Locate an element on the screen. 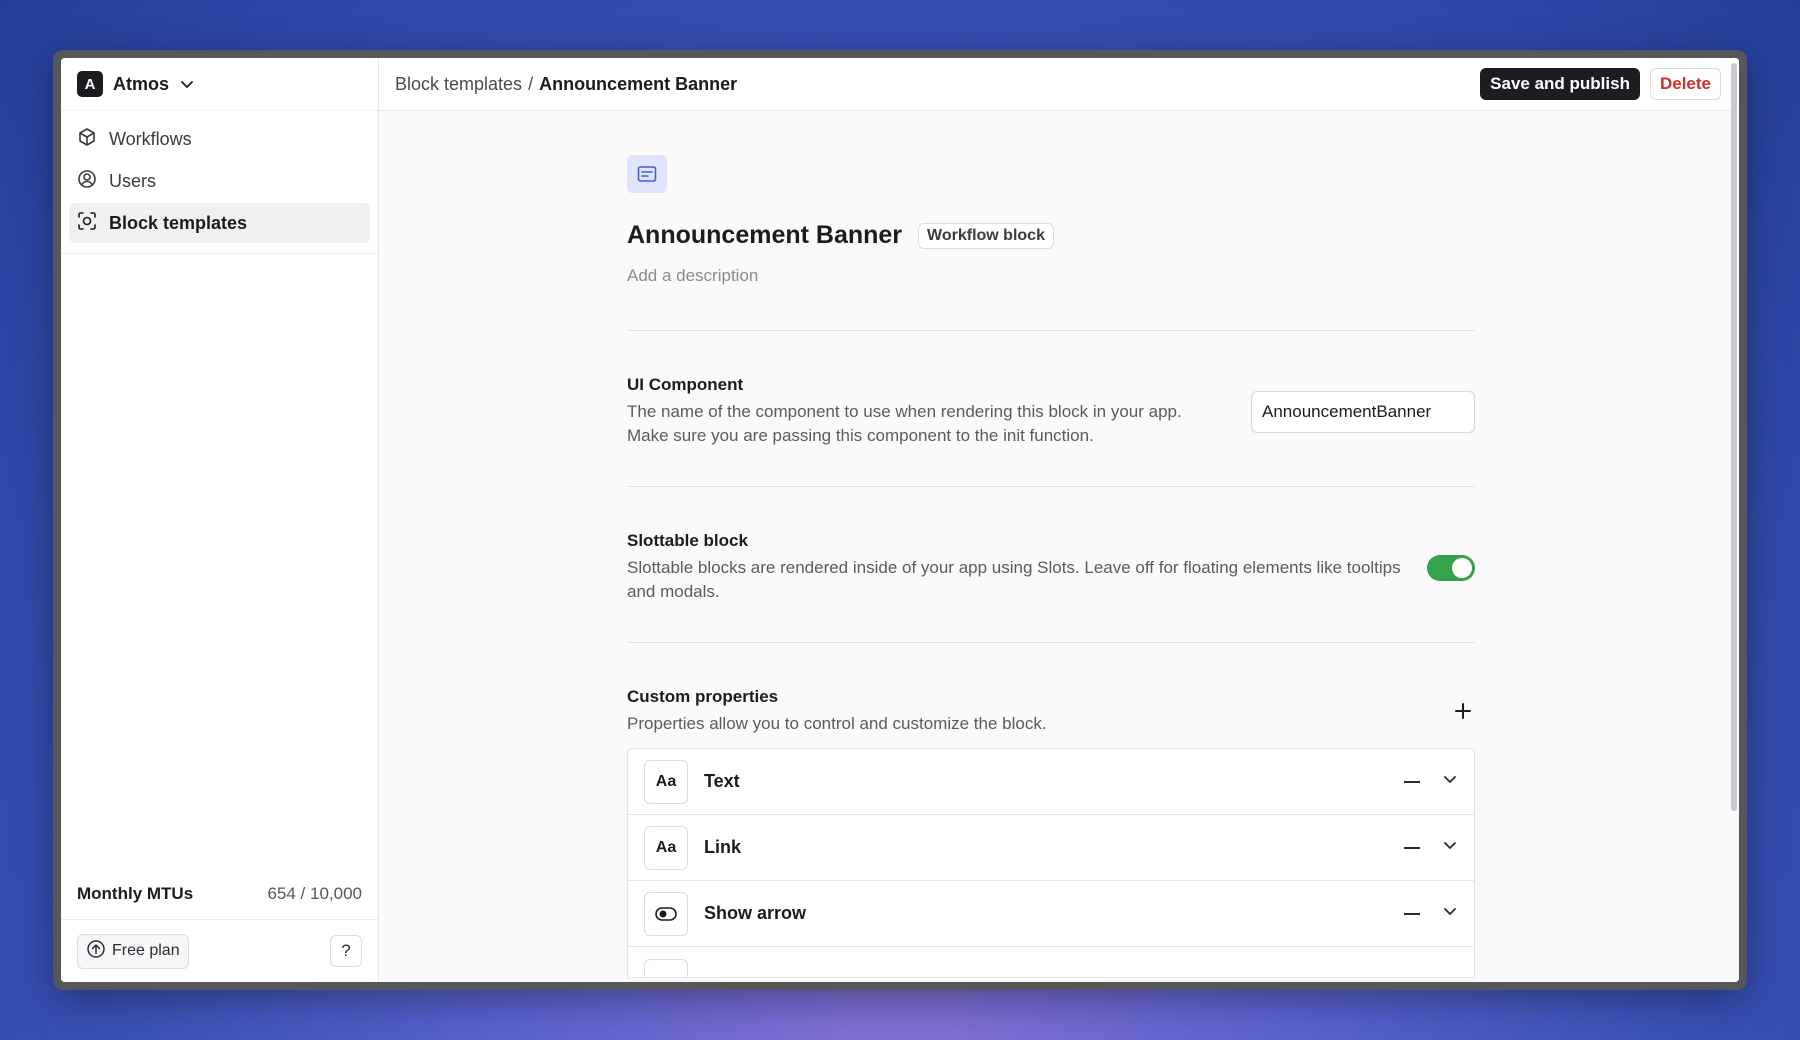  free-plan-button: Free plan is located at coordinates (133, 951).